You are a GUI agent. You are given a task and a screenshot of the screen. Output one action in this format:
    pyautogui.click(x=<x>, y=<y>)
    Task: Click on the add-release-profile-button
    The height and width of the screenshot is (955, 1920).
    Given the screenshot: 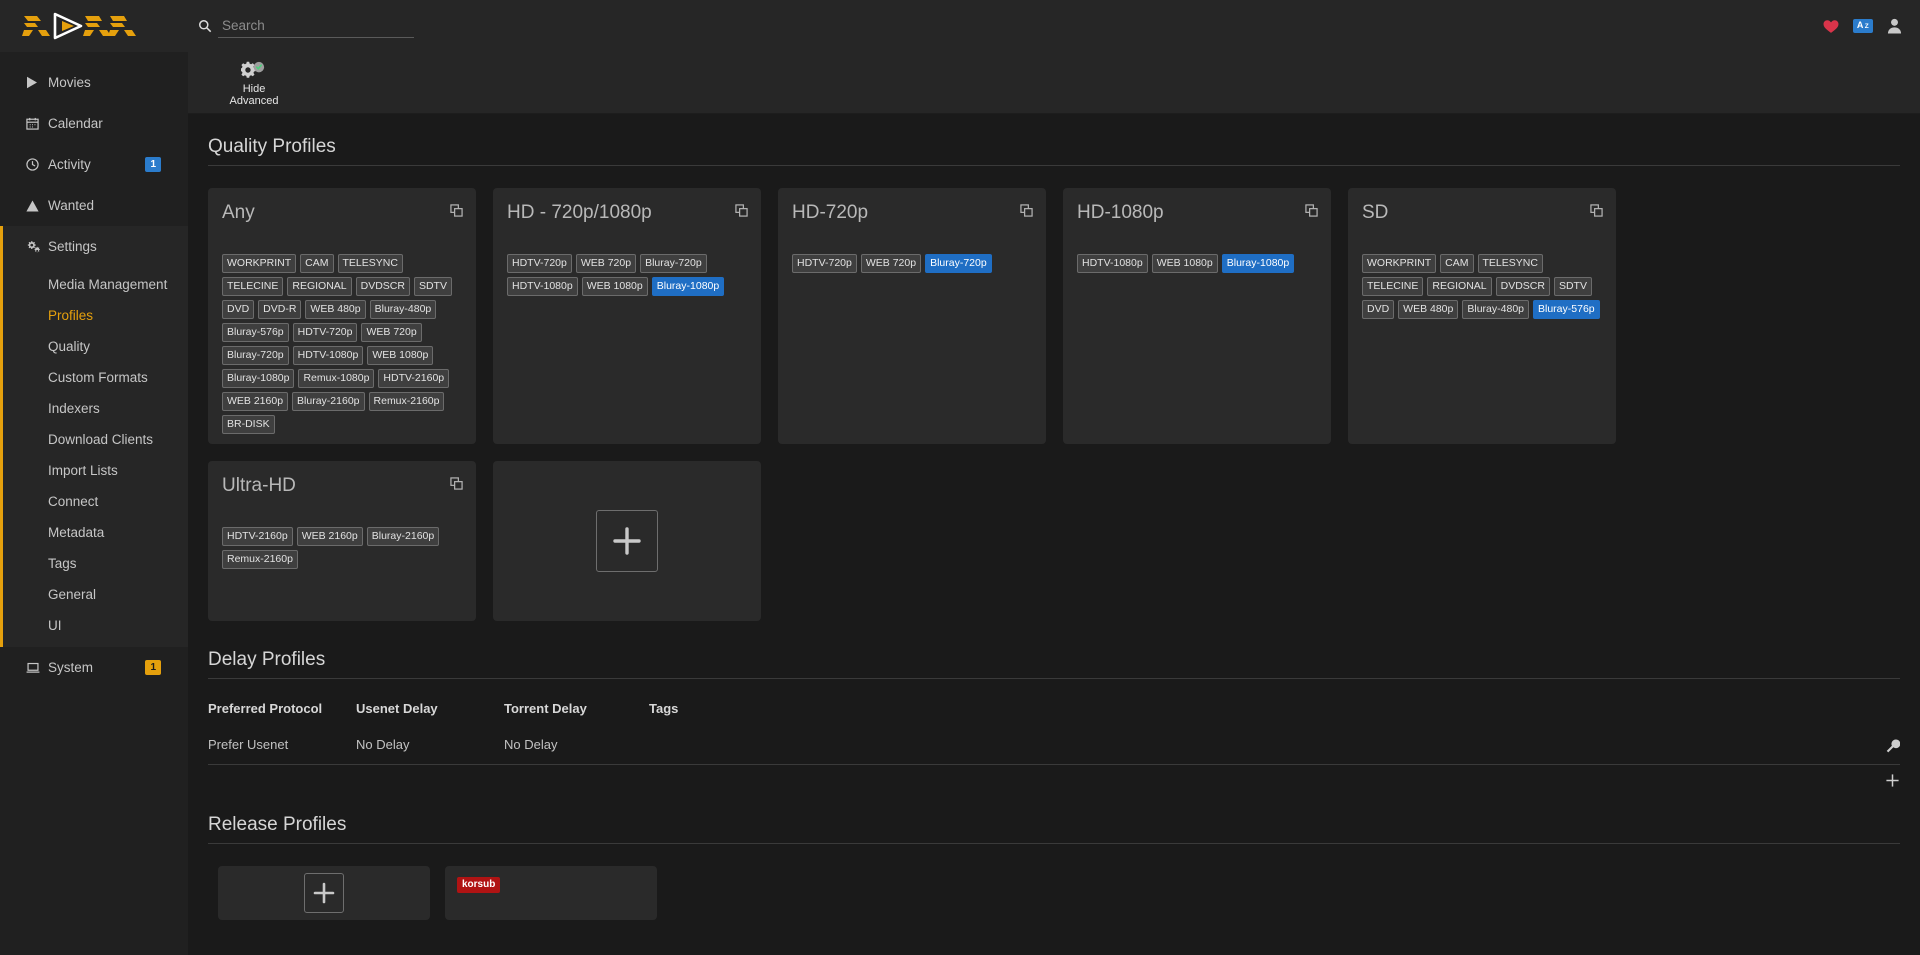 What is the action you would take?
    pyautogui.click(x=324, y=893)
    